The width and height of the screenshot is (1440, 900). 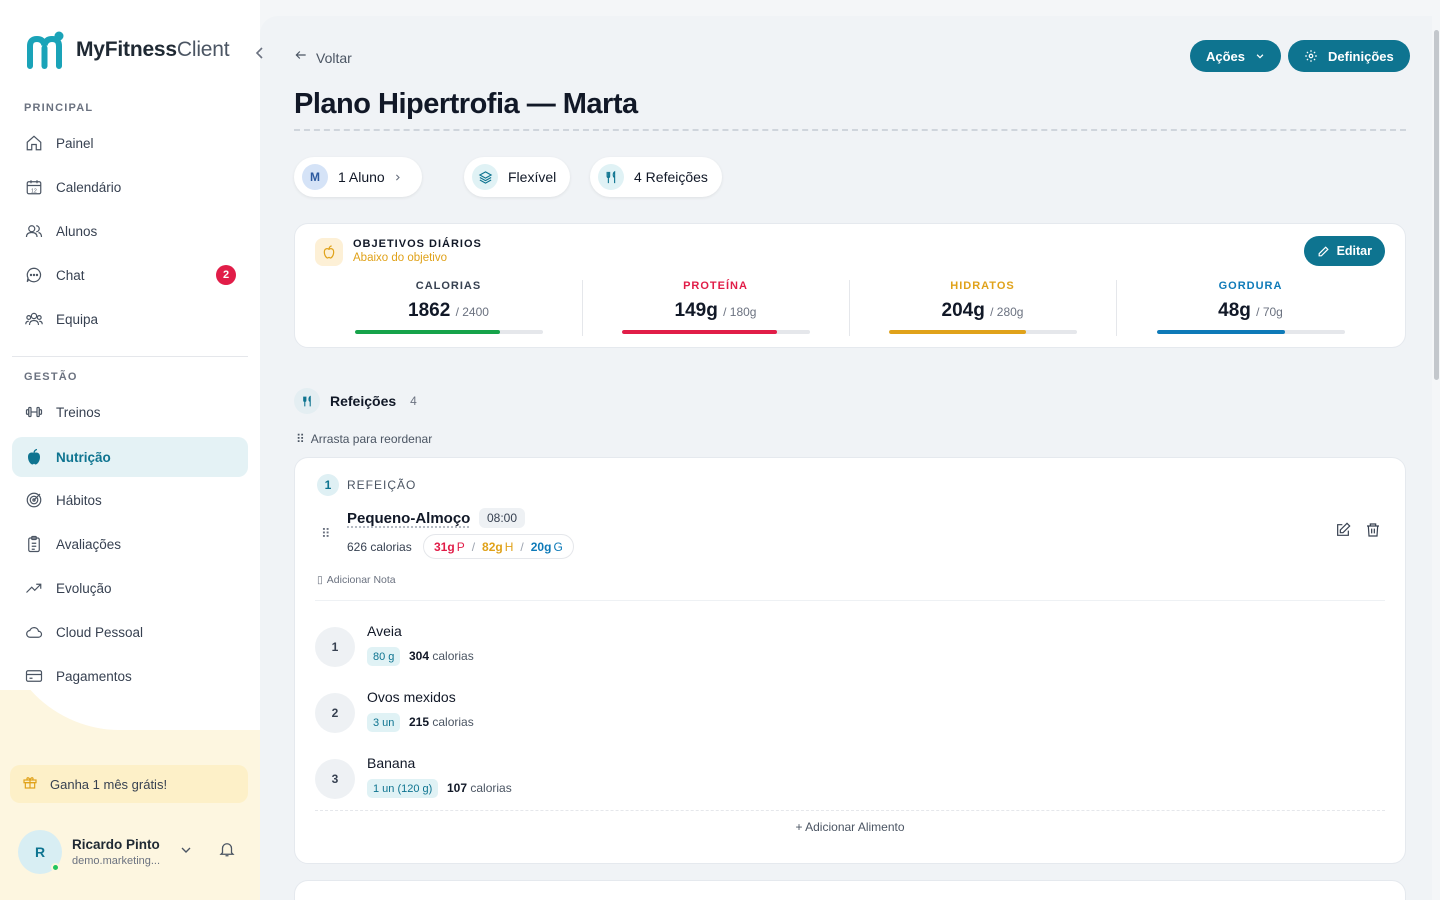 What do you see at coordinates (850, 780) in the screenshot?
I see `food-item: 3 Banana 1 un (120 g) 107 calorias` at bounding box center [850, 780].